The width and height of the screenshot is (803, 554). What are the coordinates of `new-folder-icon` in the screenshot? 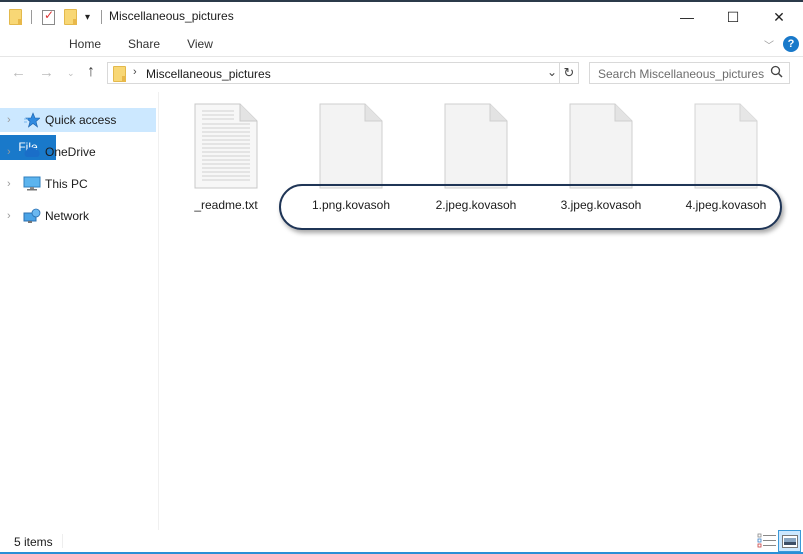 It's located at (70, 17).